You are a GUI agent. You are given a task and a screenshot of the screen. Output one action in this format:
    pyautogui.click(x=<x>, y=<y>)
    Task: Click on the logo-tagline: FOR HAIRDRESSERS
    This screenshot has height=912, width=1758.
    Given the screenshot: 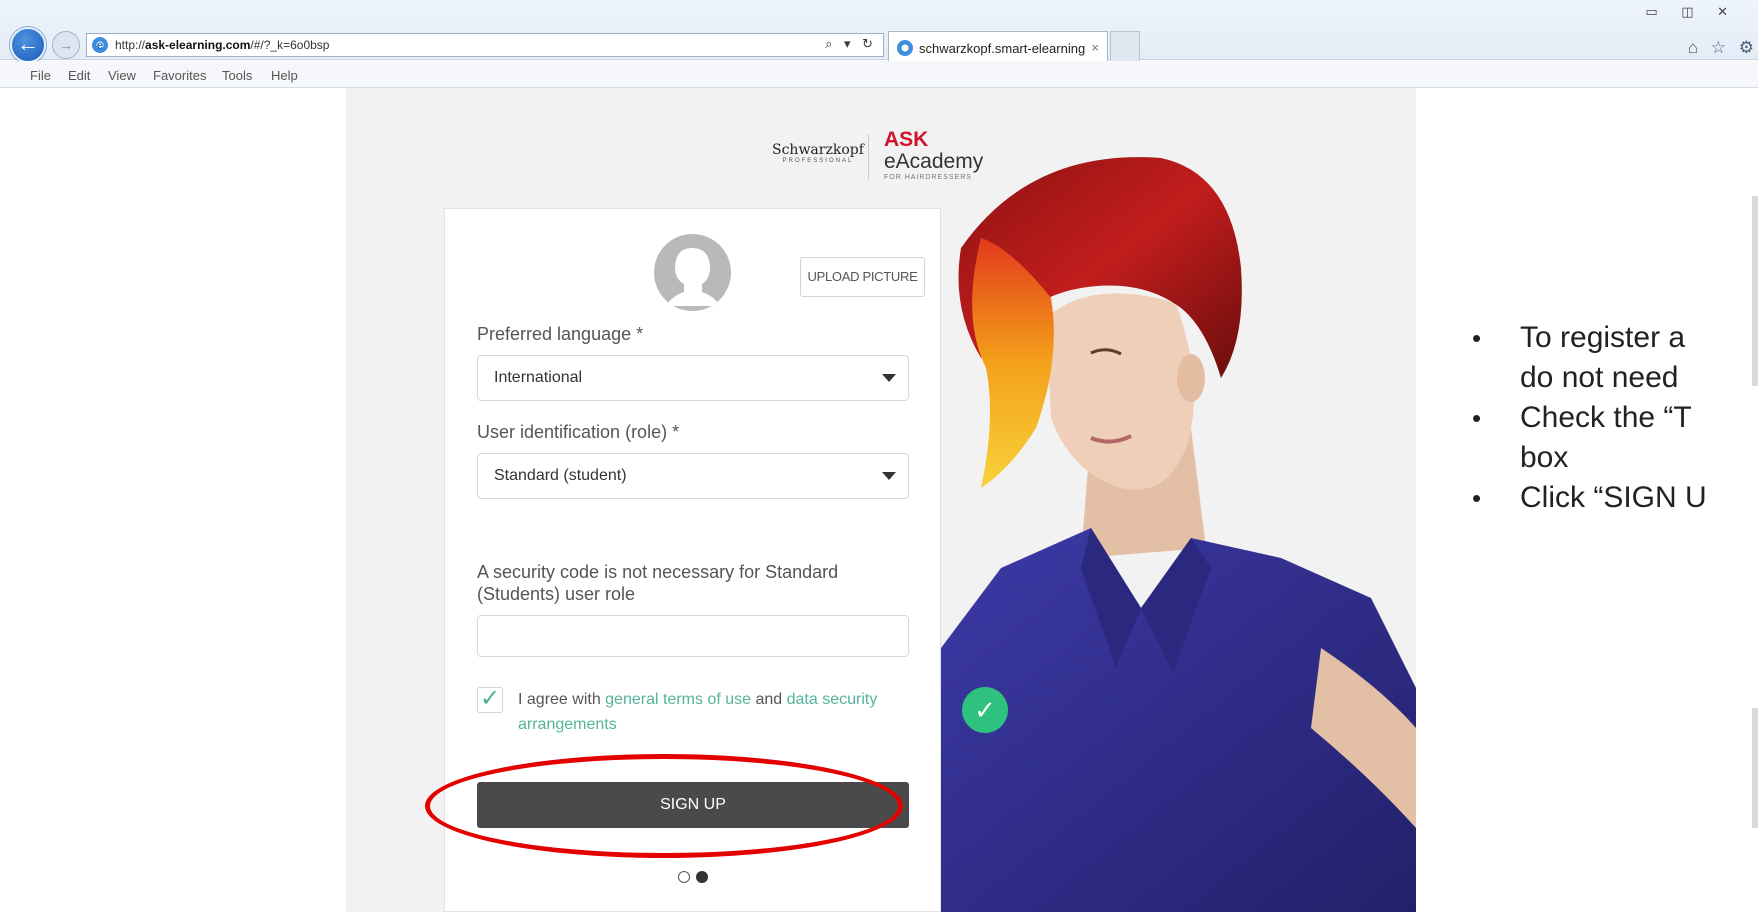 What is the action you would take?
    pyautogui.click(x=928, y=177)
    